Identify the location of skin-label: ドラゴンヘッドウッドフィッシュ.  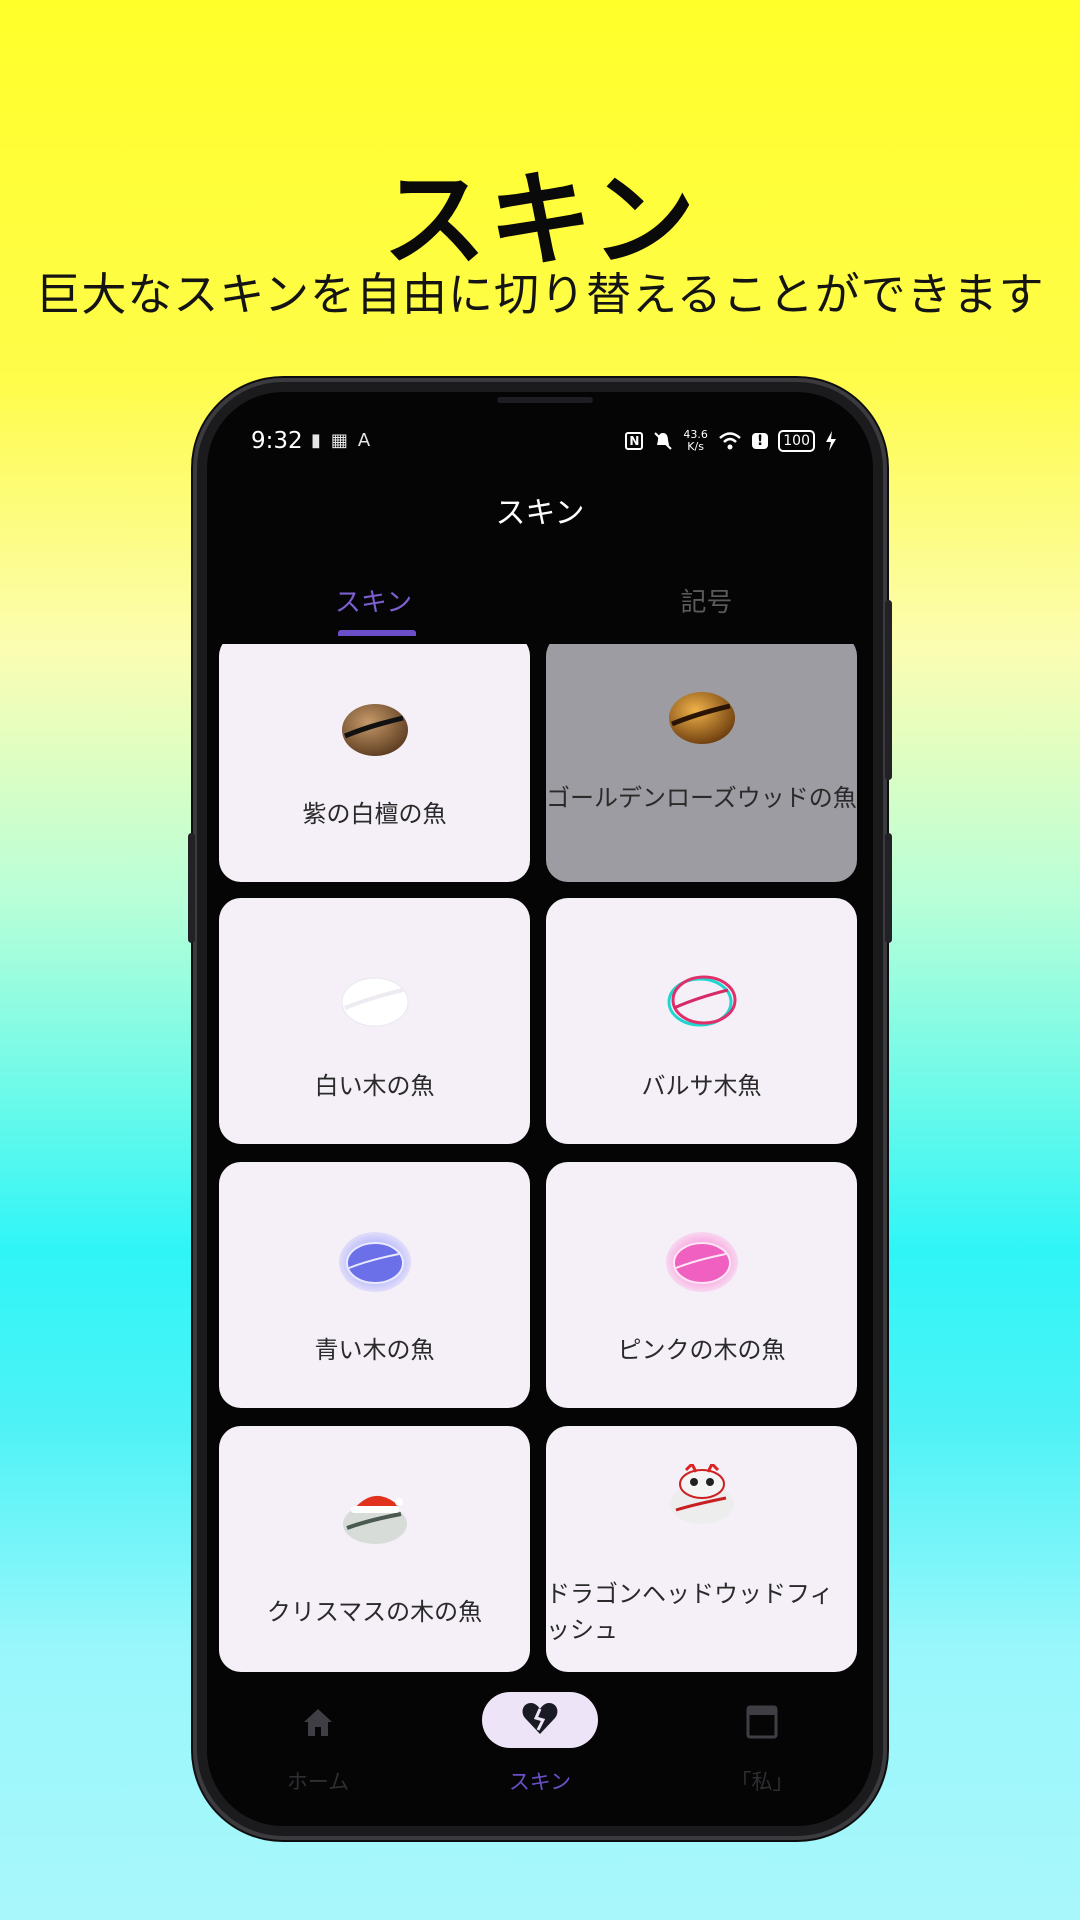
(690, 1612).